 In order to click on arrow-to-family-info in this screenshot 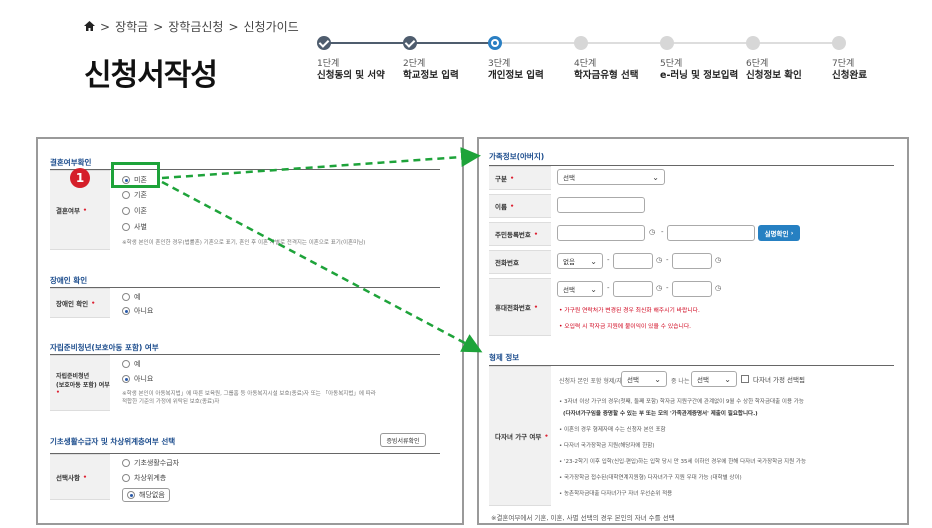, I will do `click(321, 163)`.